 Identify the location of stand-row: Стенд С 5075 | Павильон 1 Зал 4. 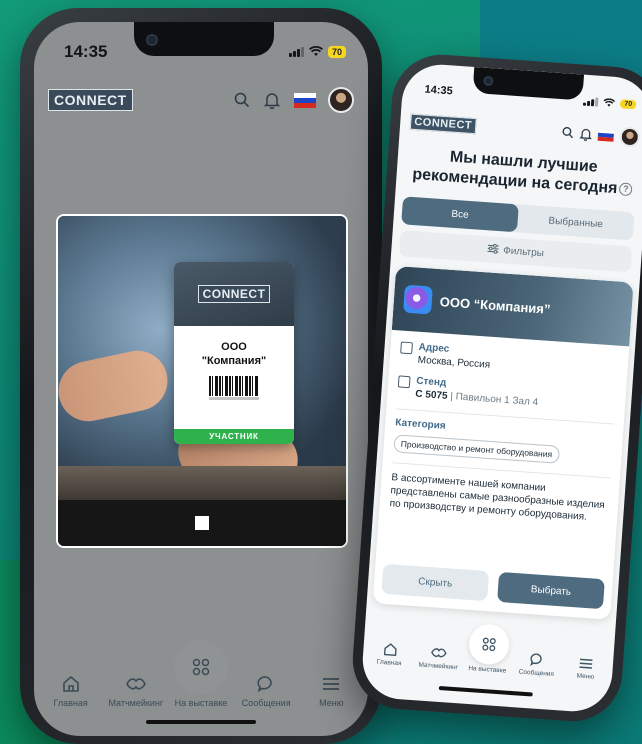
(506, 394).